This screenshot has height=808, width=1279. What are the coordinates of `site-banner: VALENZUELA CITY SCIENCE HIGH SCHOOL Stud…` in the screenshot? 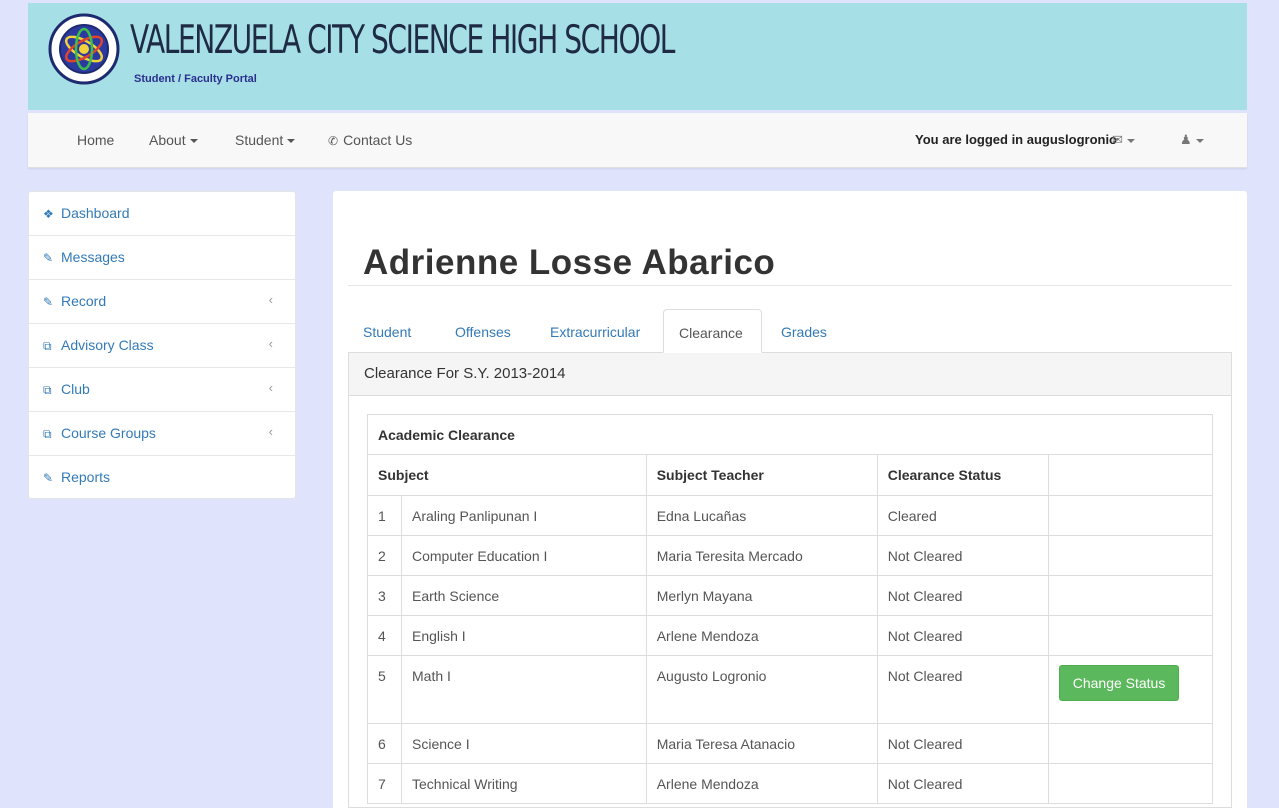 It's located at (637, 56).